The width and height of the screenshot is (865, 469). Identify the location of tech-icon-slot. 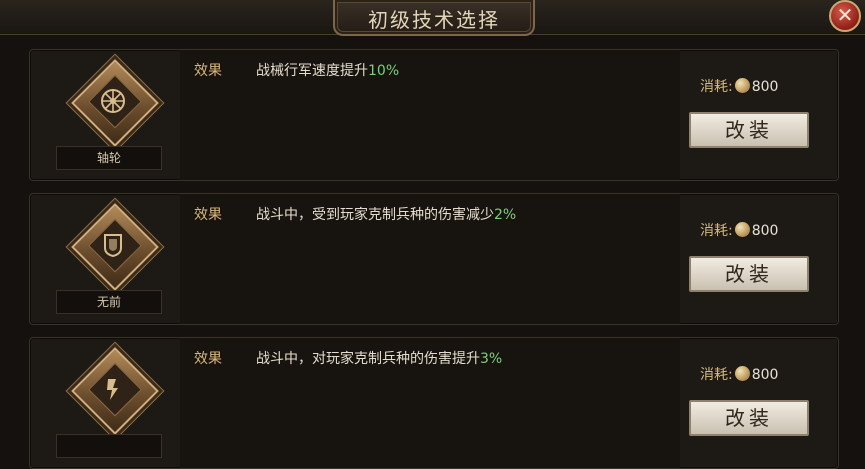
(109, 402).